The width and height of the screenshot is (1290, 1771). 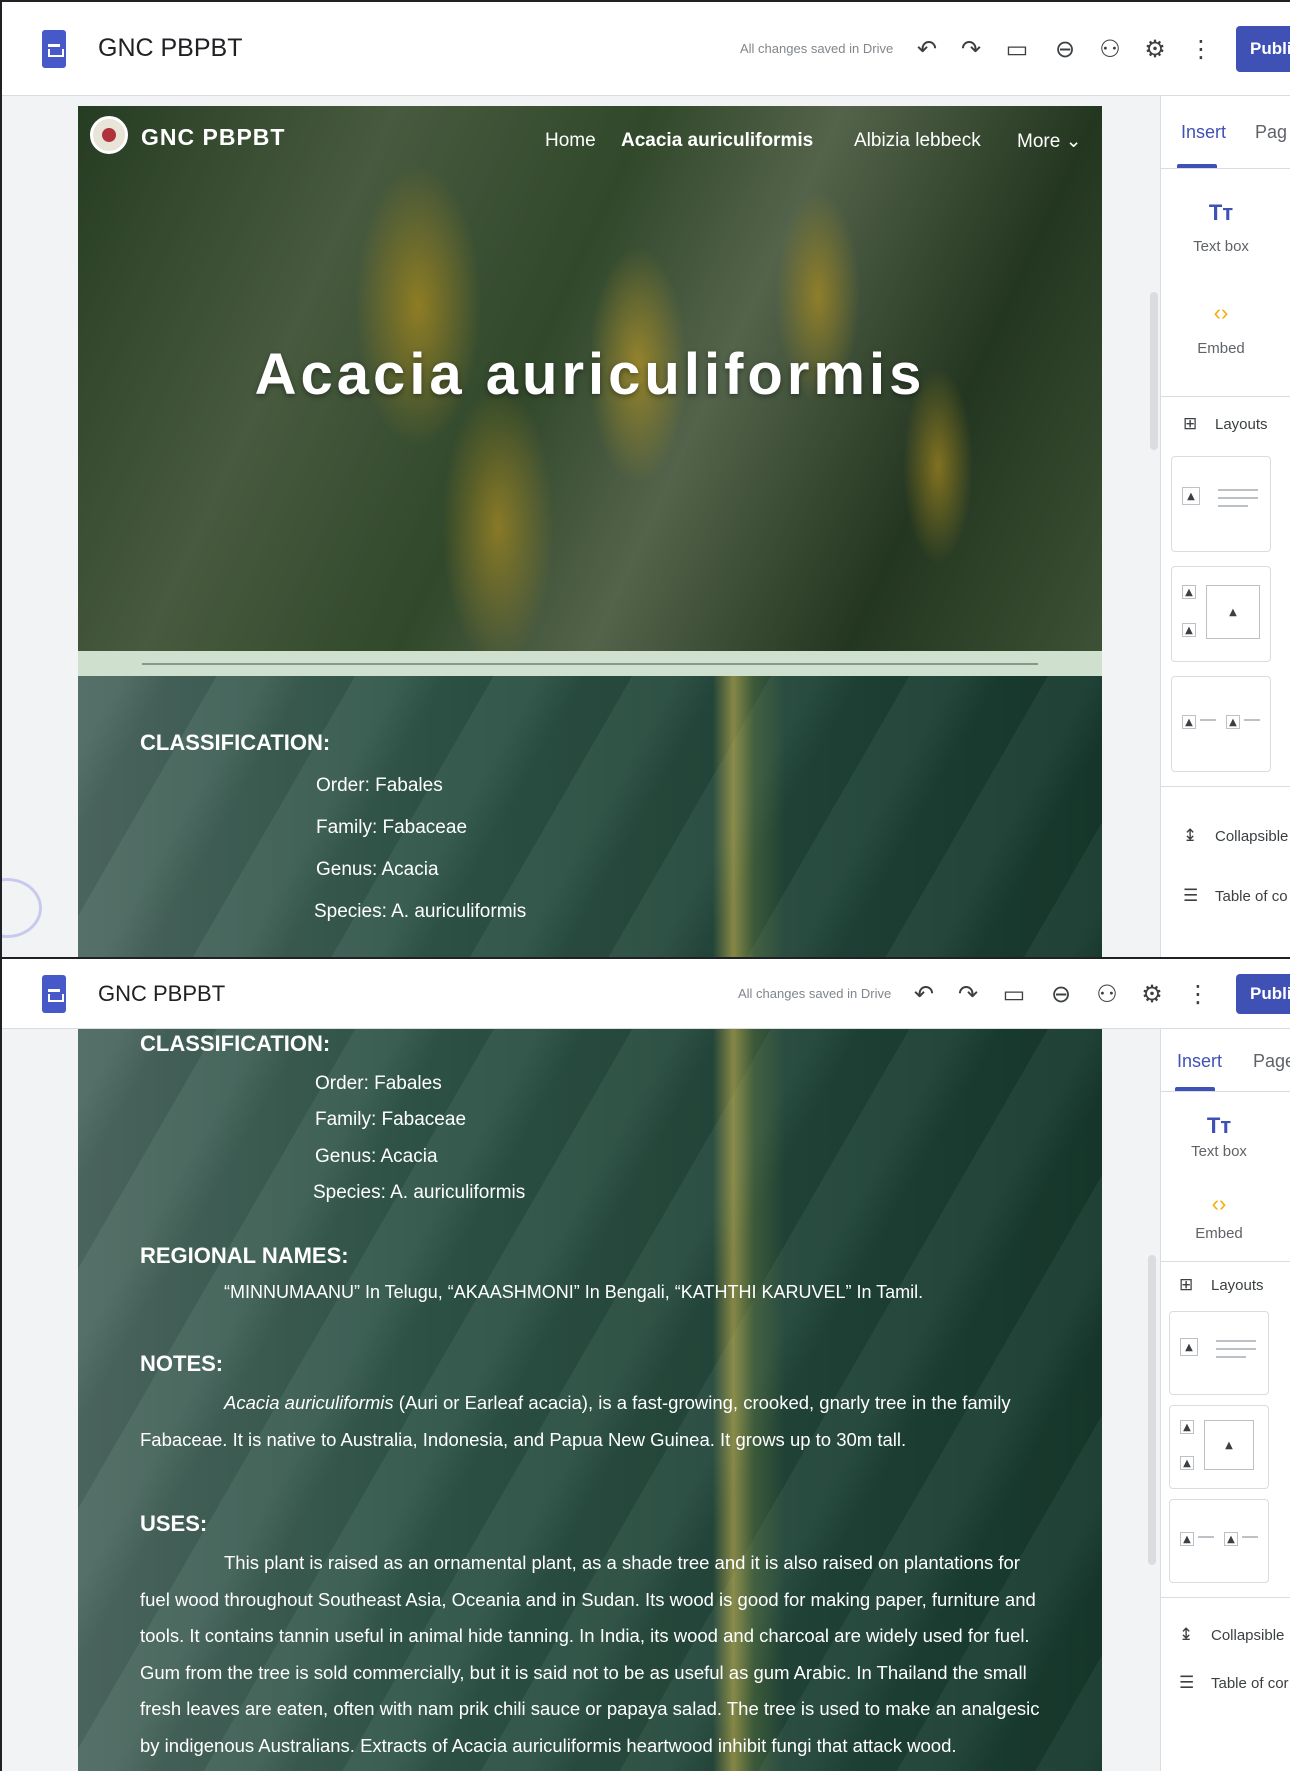 I want to click on collapsible-label: Collapsible, so click(x=1248, y=1635).